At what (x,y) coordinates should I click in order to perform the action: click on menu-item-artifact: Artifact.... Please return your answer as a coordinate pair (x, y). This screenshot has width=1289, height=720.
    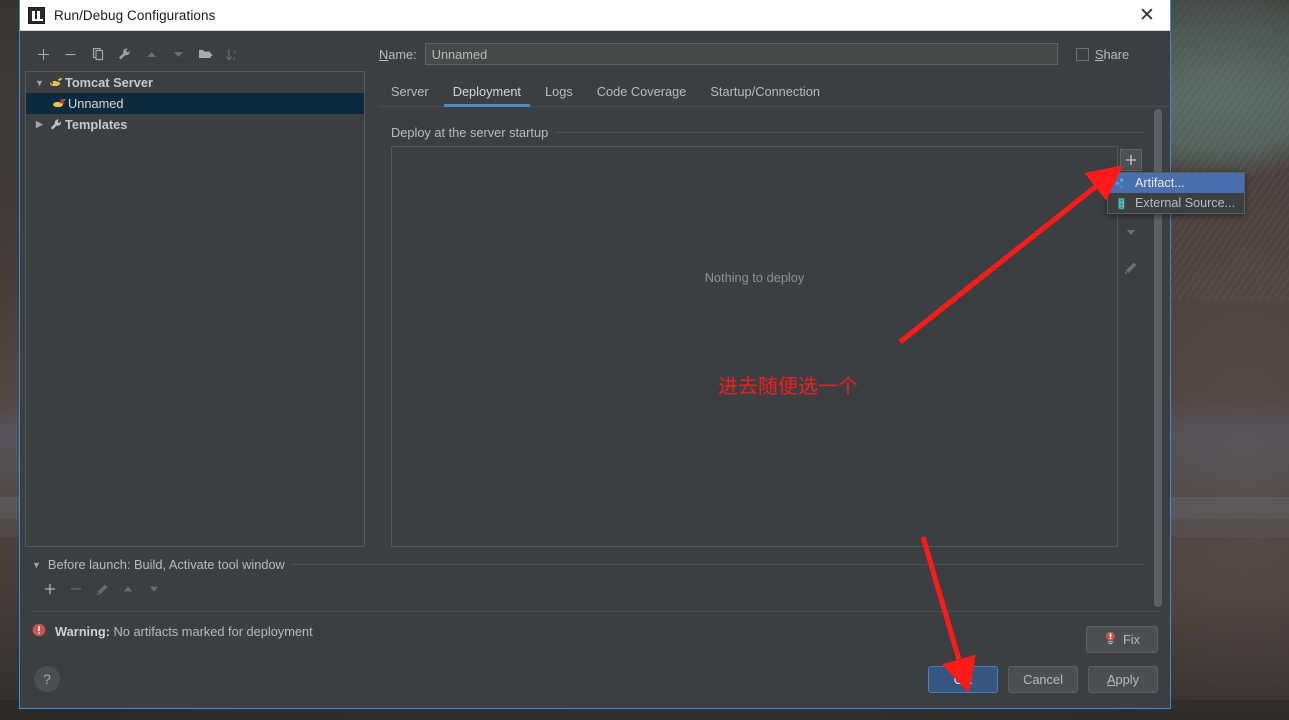
    Looking at the image, I should click on (1176, 183).